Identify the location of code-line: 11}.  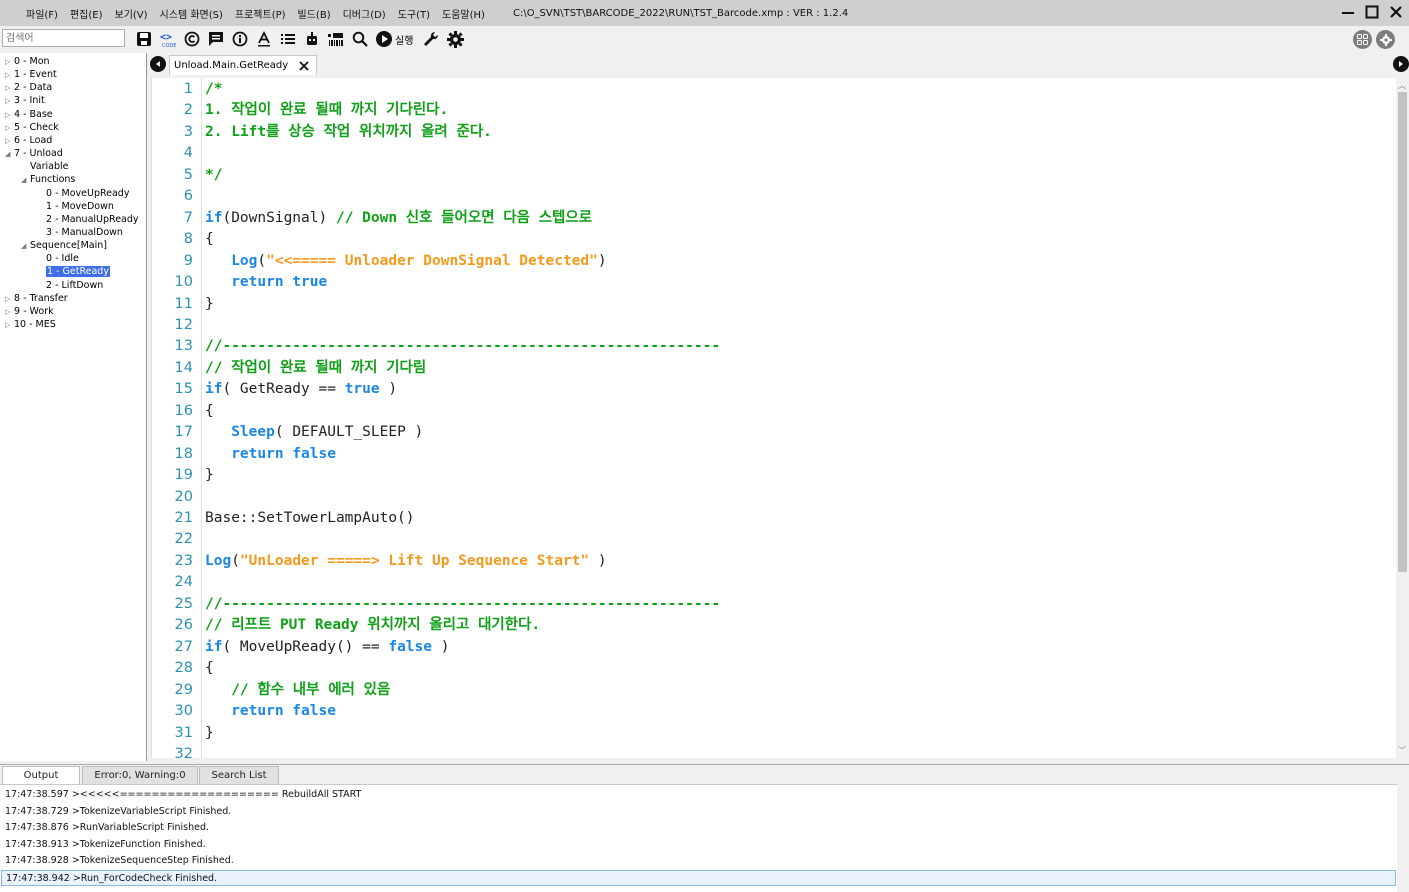
(183, 305).